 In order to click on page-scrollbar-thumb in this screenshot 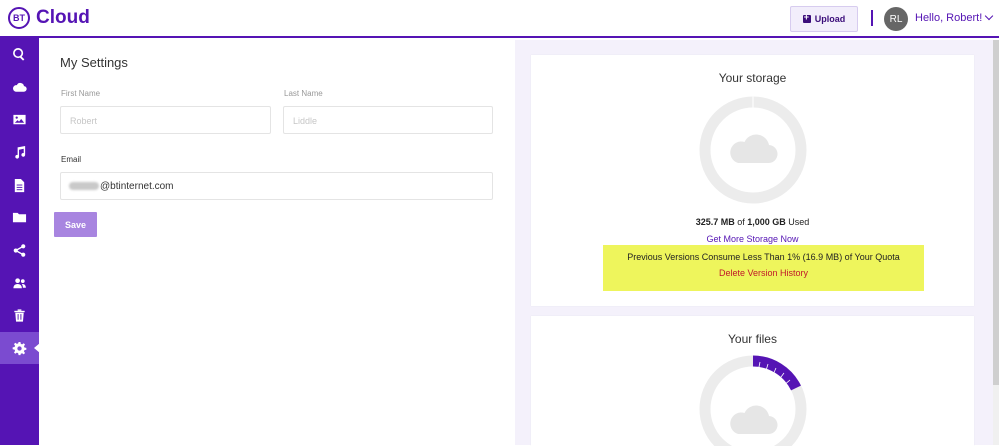, I will do `click(996, 212)`.